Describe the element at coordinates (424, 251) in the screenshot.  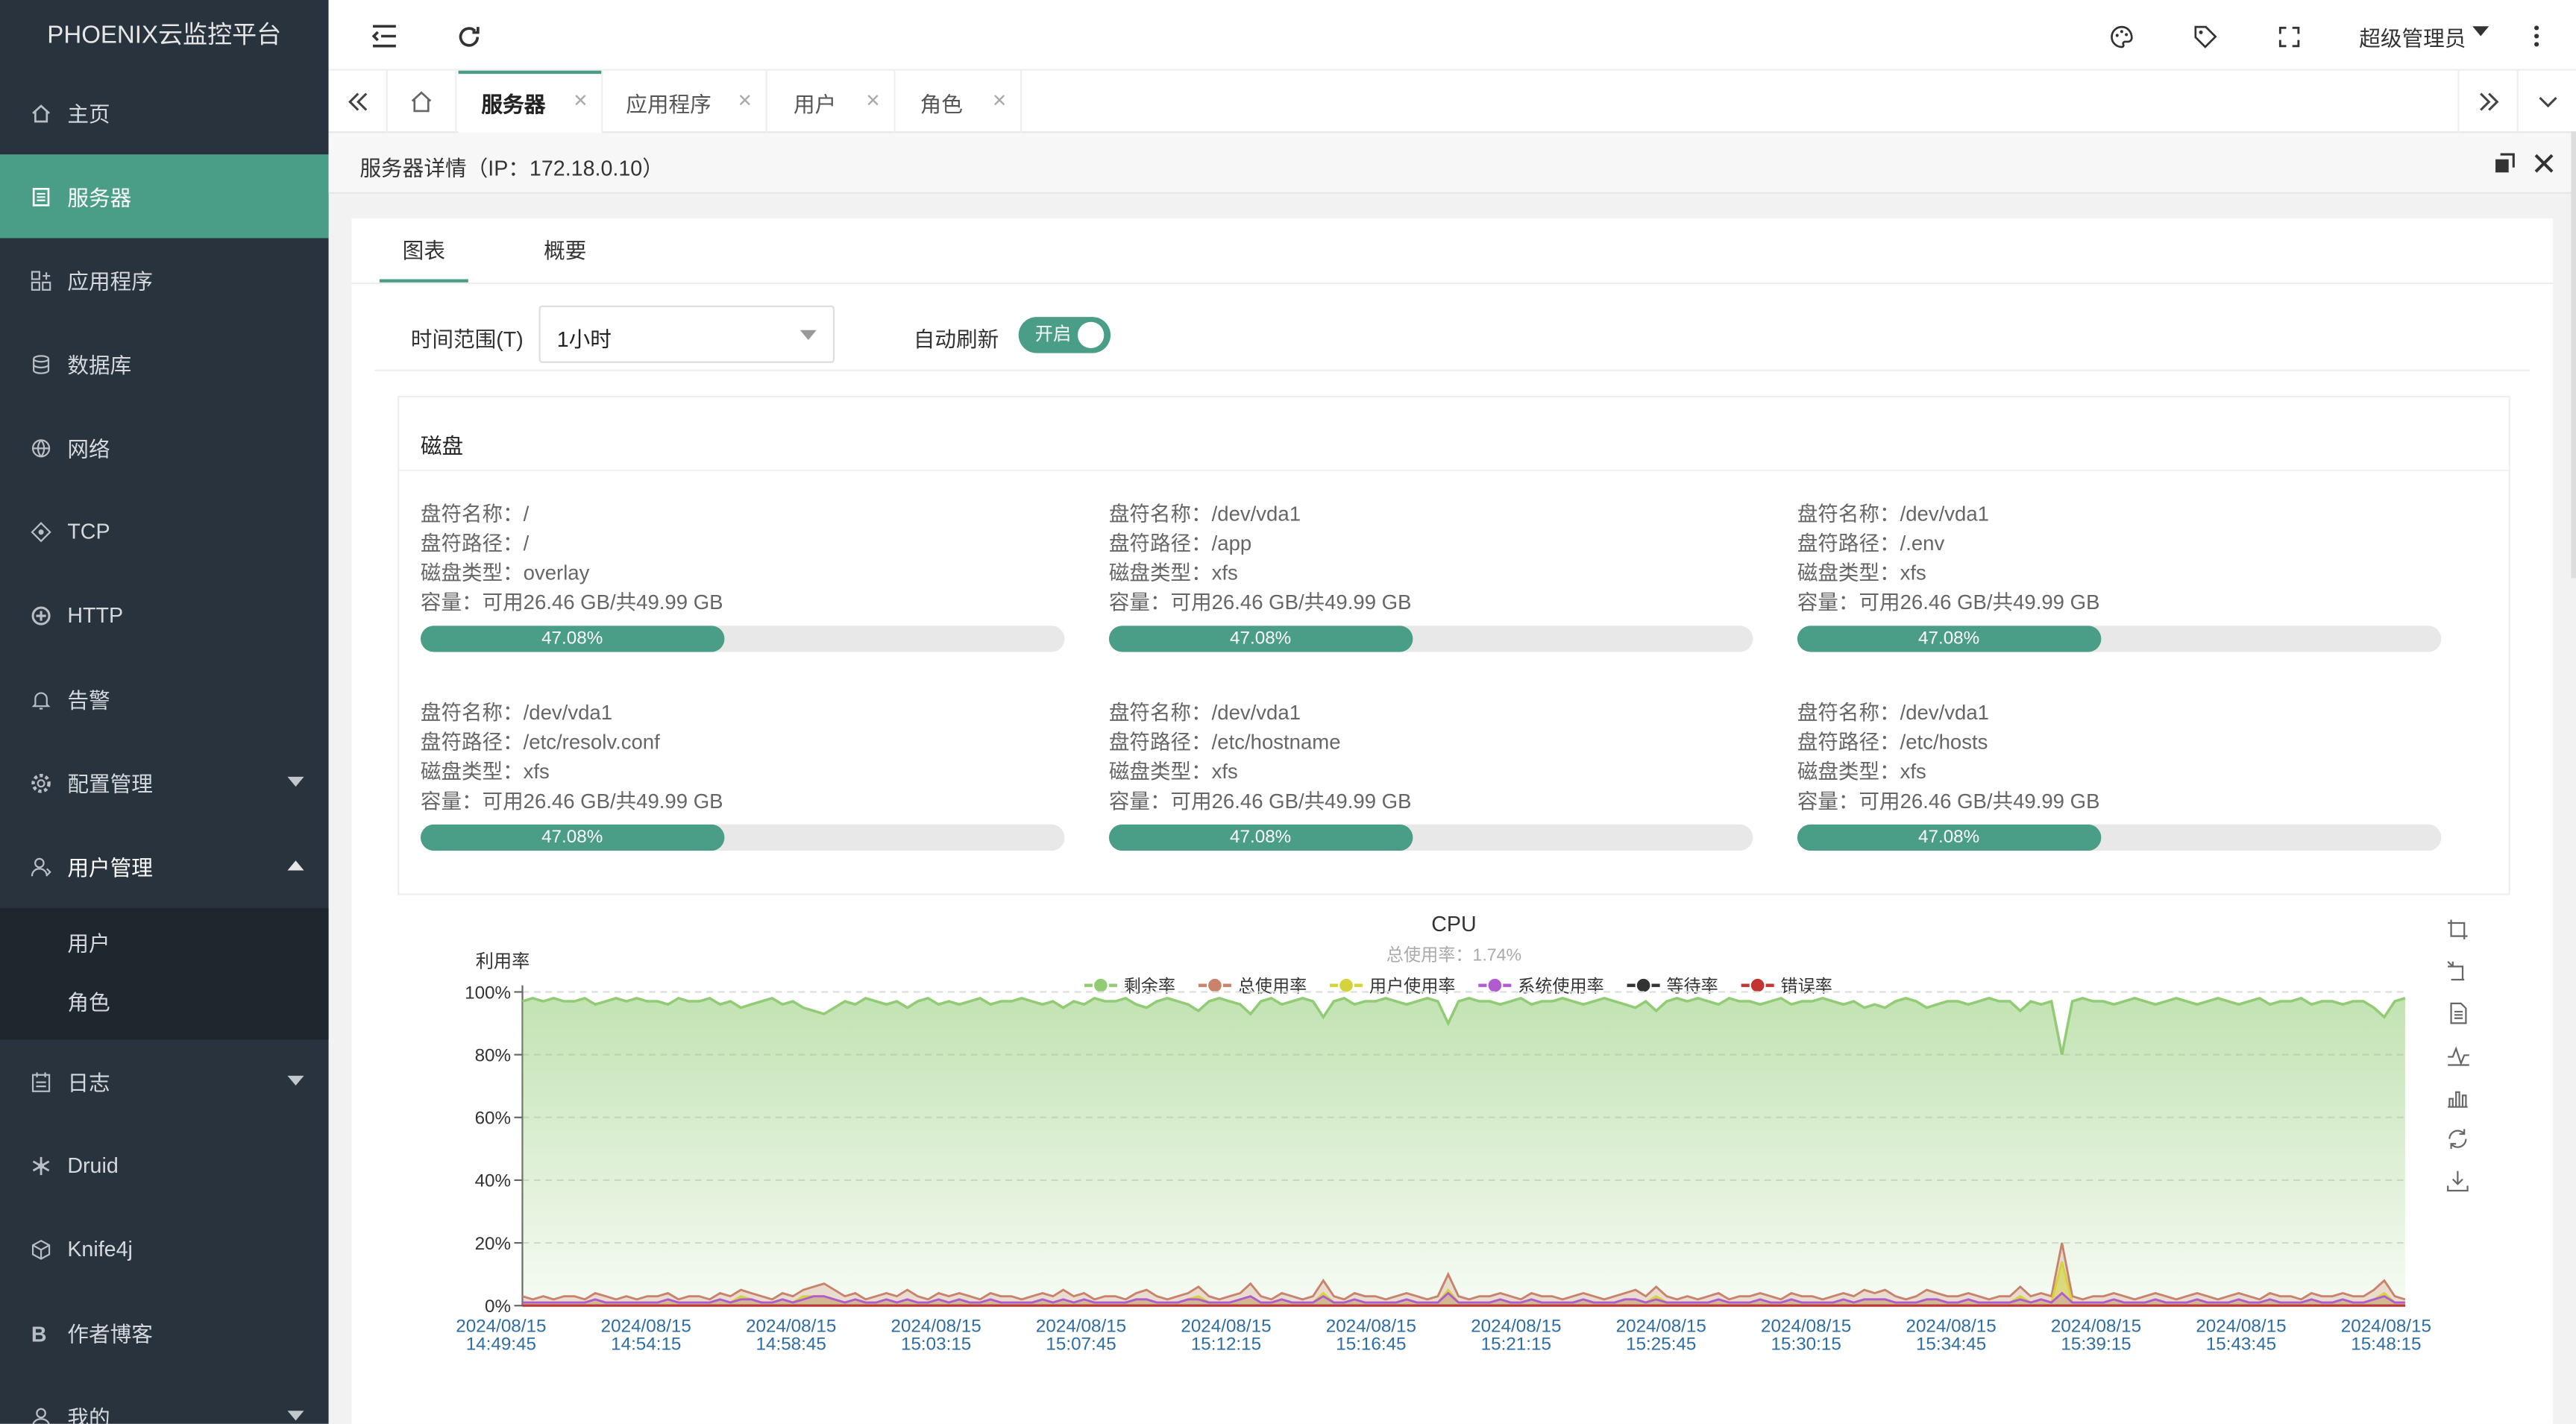
I see `tab-chart: 图表` at that location.